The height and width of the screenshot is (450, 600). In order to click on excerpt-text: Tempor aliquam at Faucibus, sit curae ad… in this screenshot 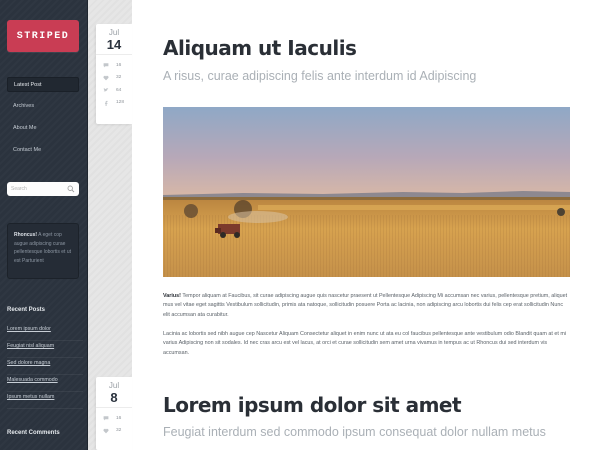, I will do `click(365, 305)`.